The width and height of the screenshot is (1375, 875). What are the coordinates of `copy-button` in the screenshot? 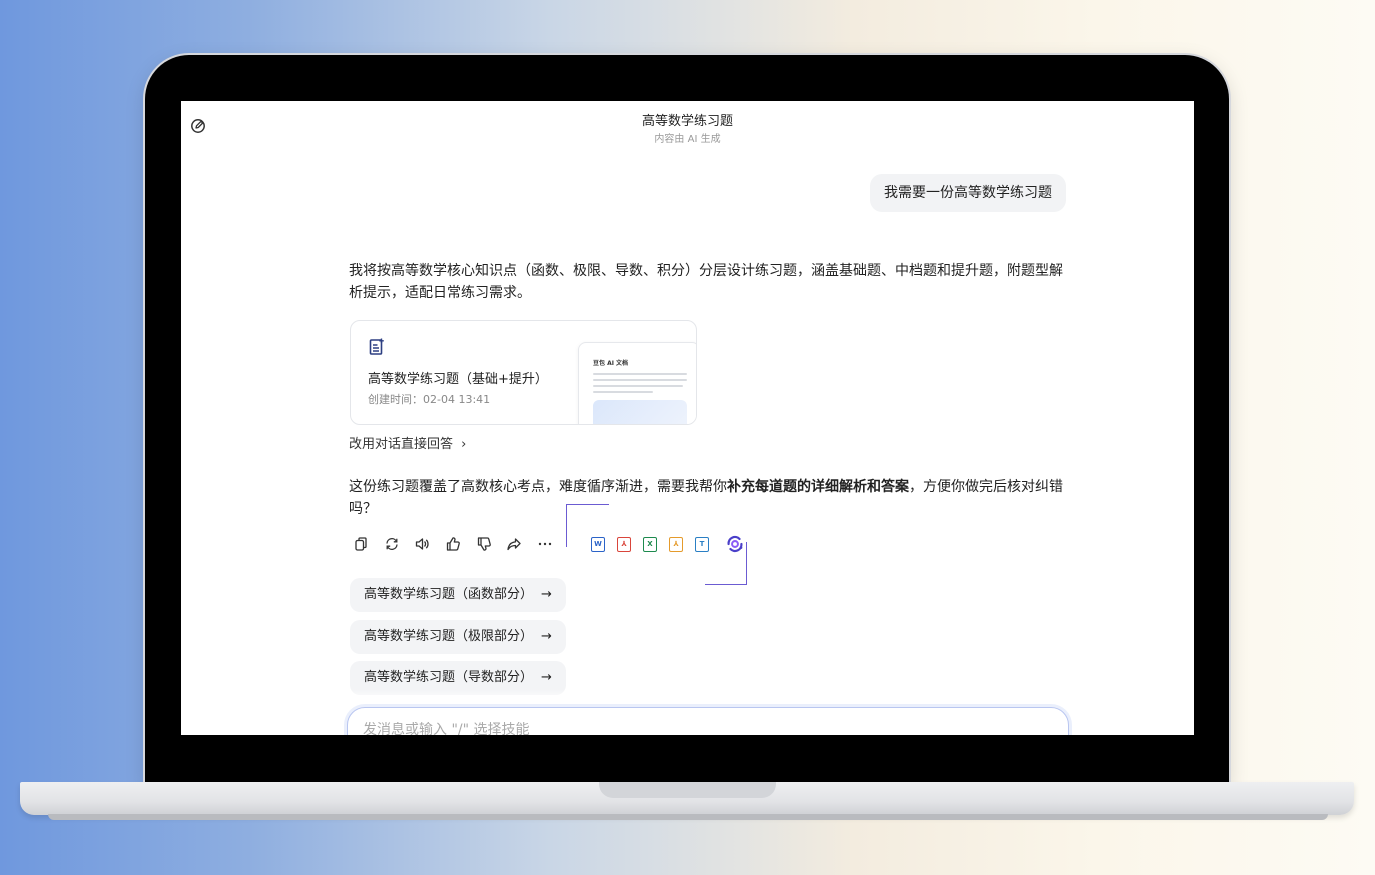 It's located at (361, 544).